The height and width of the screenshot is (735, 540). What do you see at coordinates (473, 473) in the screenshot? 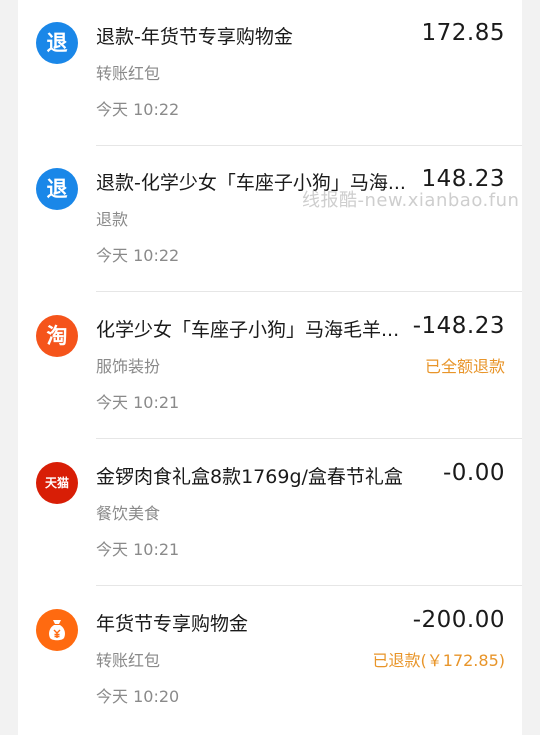
I see `transaction-amount: -0.00` at bounding box center [473, 473].